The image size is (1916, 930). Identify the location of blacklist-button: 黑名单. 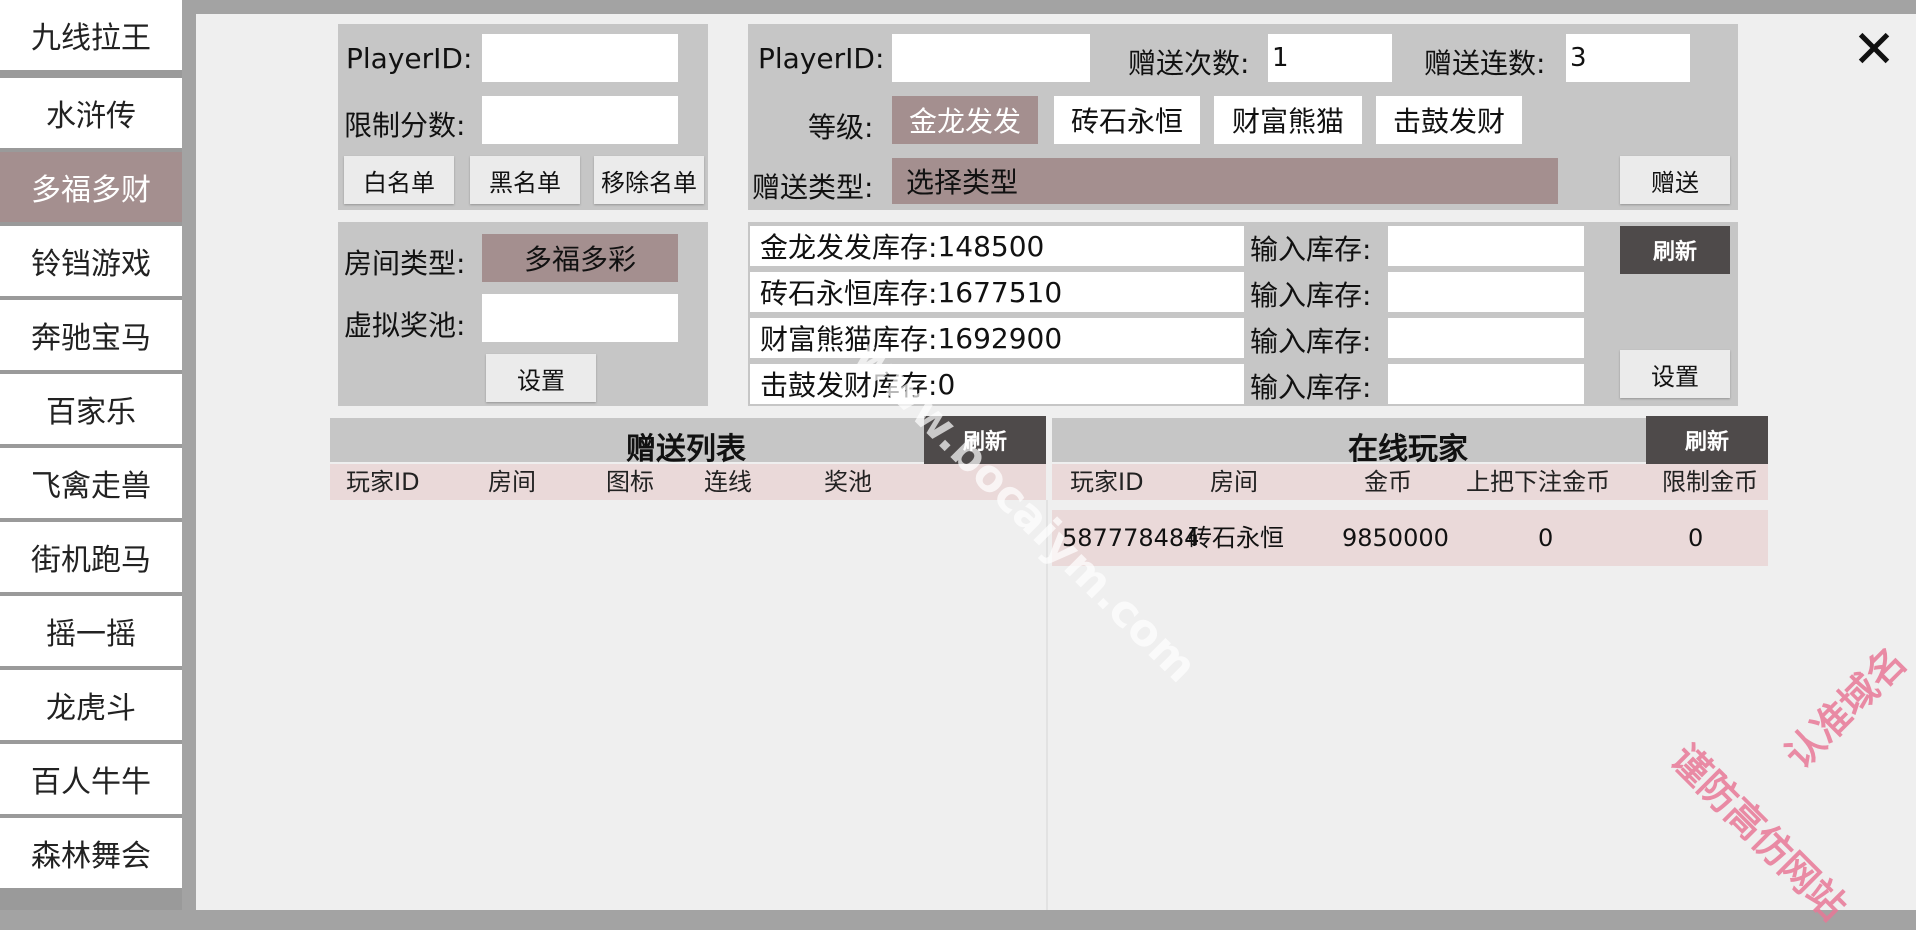
(525, 180).